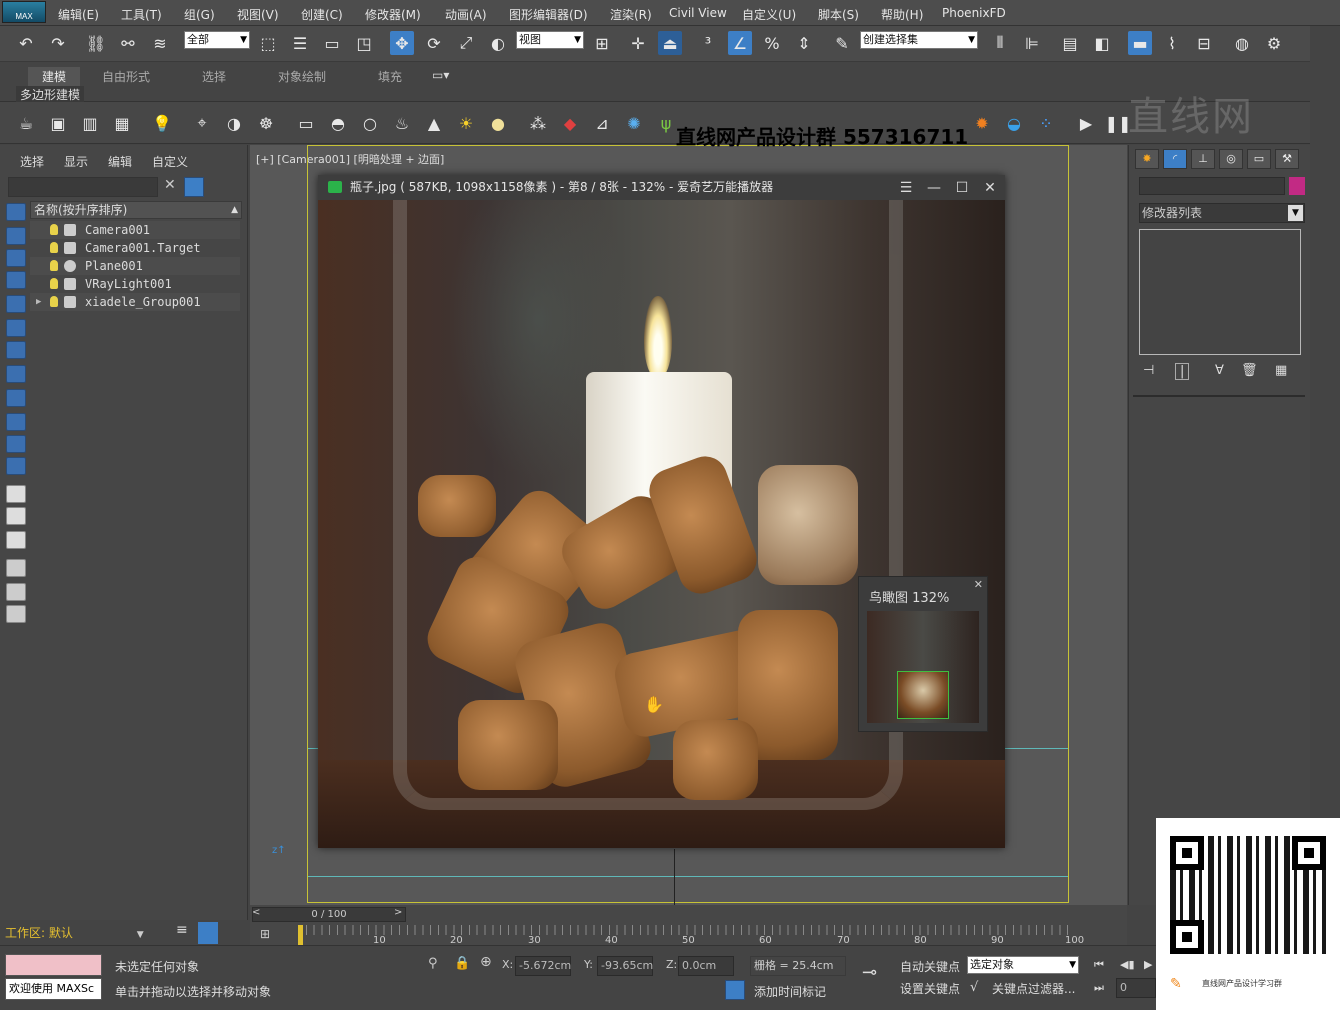 The height and width of the screenshot is (1010, 1340). I want to click on play-animation-icon: ▶, so click(1148, 964).